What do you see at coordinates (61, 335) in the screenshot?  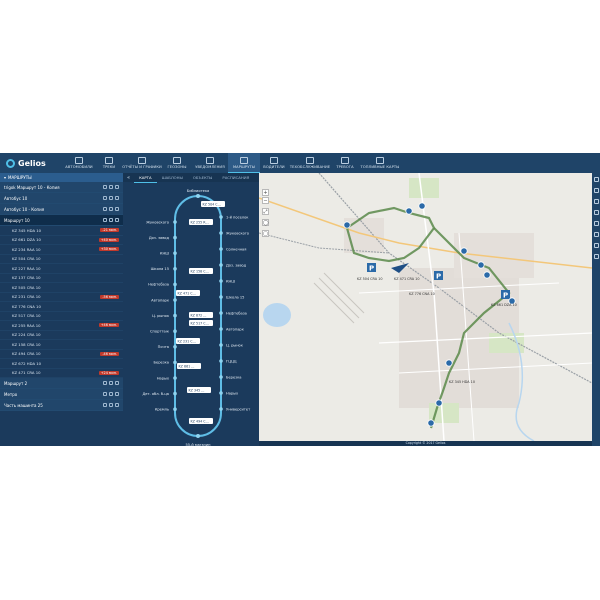 I see `vehicle-row: KZ 224 CRA 10` at bounding box center [61, 335].